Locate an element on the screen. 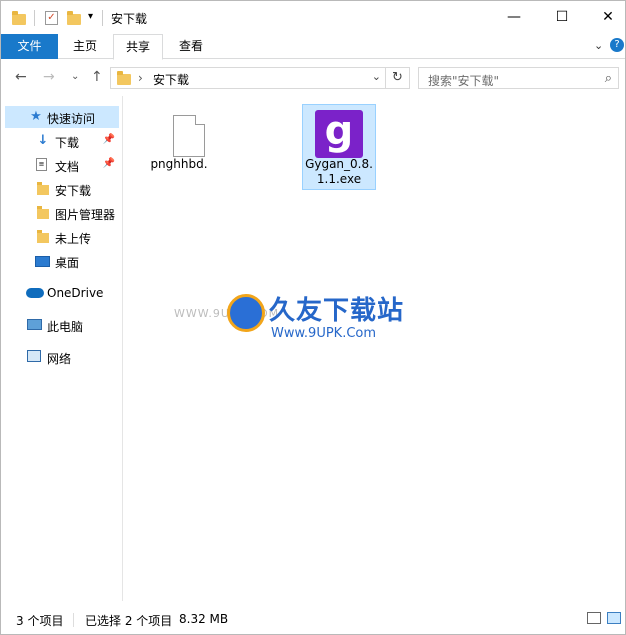  sidebar-item-onedrive: OneDrive is located at coordinates (62, 293).